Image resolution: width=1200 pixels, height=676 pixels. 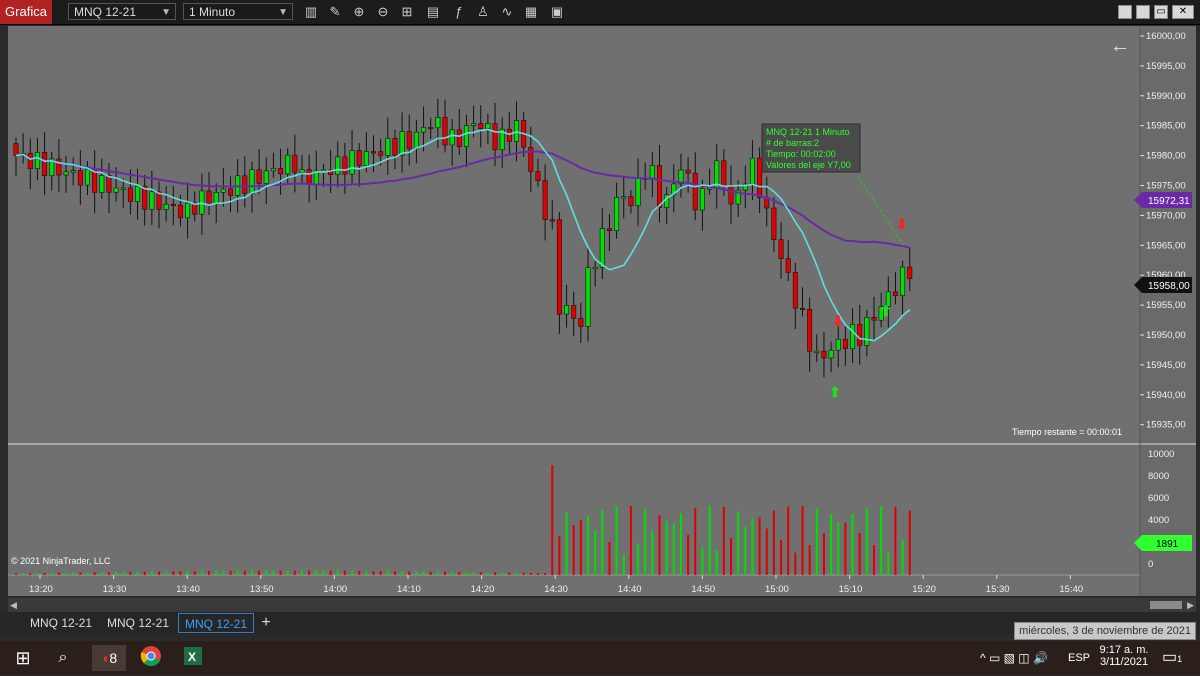 What do you see at coordinates (238, 11) in the screenshot?
I see `interval-select: 1 Minuto ▼` at bounding box center [238, 11].